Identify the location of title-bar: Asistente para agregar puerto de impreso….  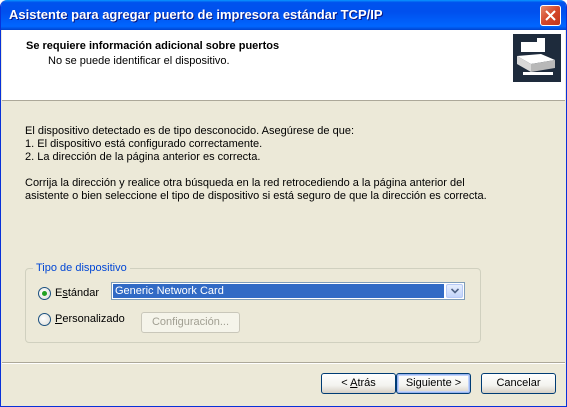
(283, 15).